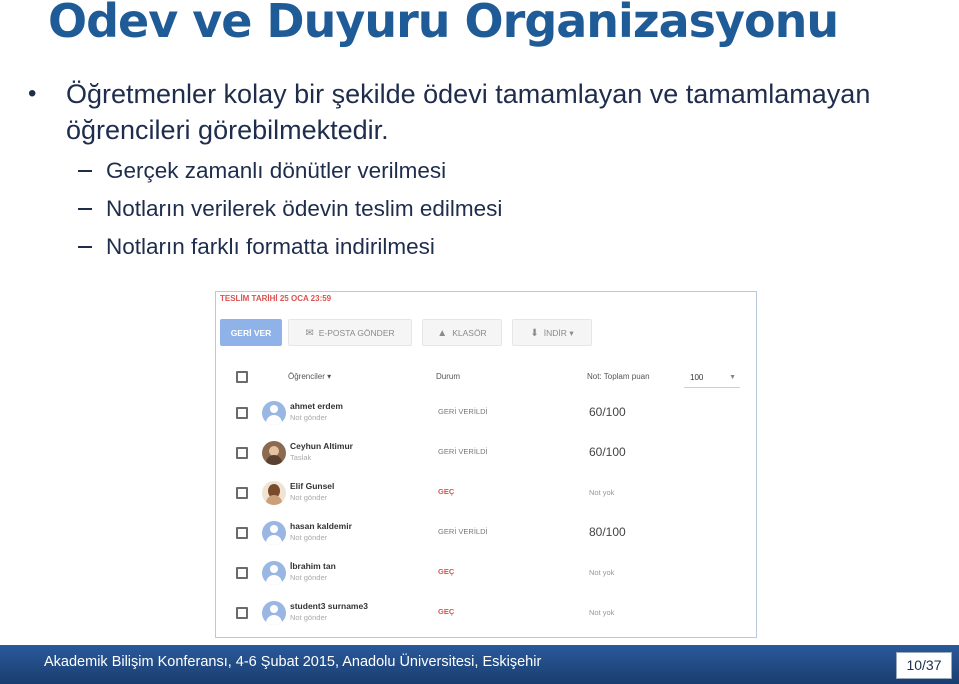 The height and width of the screenshot is (684, 959). I want to click on student-name: İbrahim tan, so click(313, 566).